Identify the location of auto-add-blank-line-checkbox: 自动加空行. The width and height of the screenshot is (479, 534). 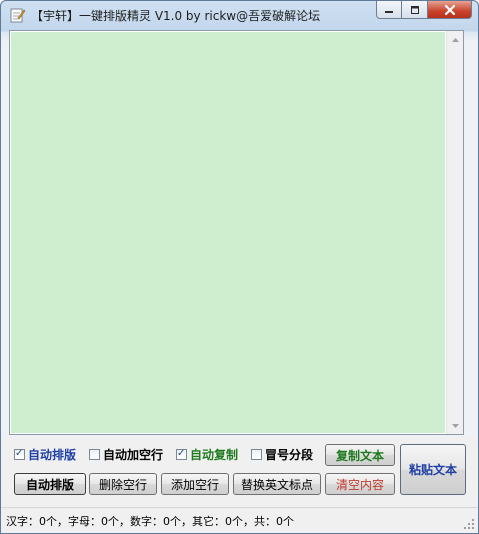
(126, 454).